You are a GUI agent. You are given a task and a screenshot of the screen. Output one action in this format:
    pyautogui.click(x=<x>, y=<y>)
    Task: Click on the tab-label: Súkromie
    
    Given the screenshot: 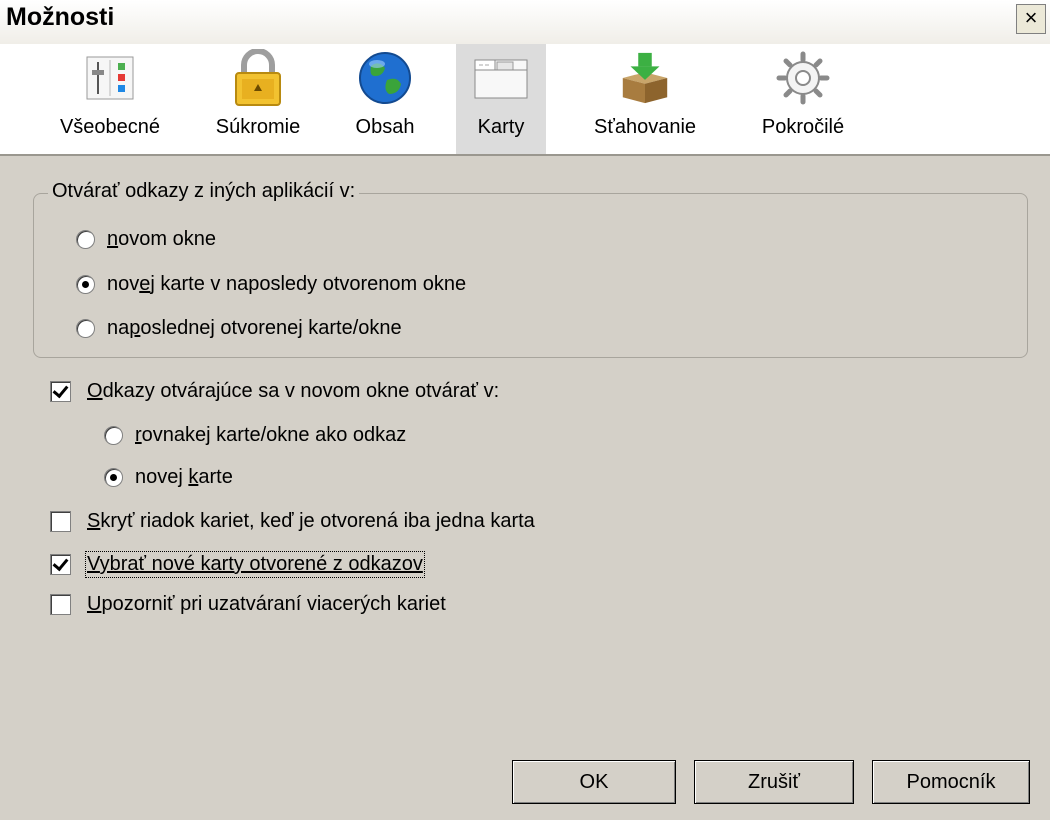 What is the action you would take?
    pyautogui.click(x=258, y=127)
    